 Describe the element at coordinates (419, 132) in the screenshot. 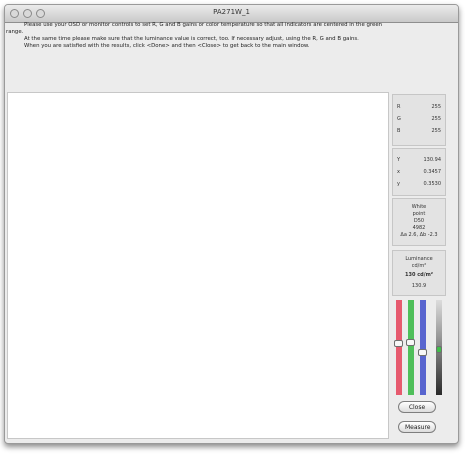

I see `b-row: B 255` at that location.